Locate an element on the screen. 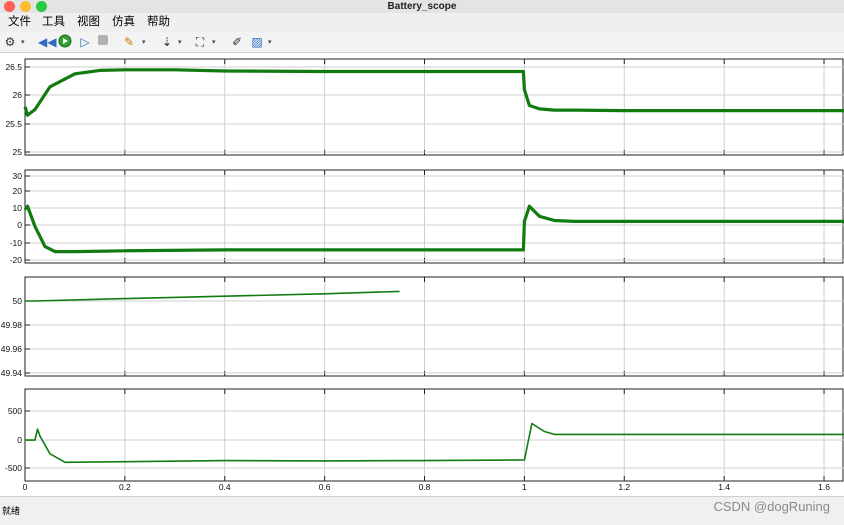  y-tick-label: 20 is located at coordinates (18, 191).